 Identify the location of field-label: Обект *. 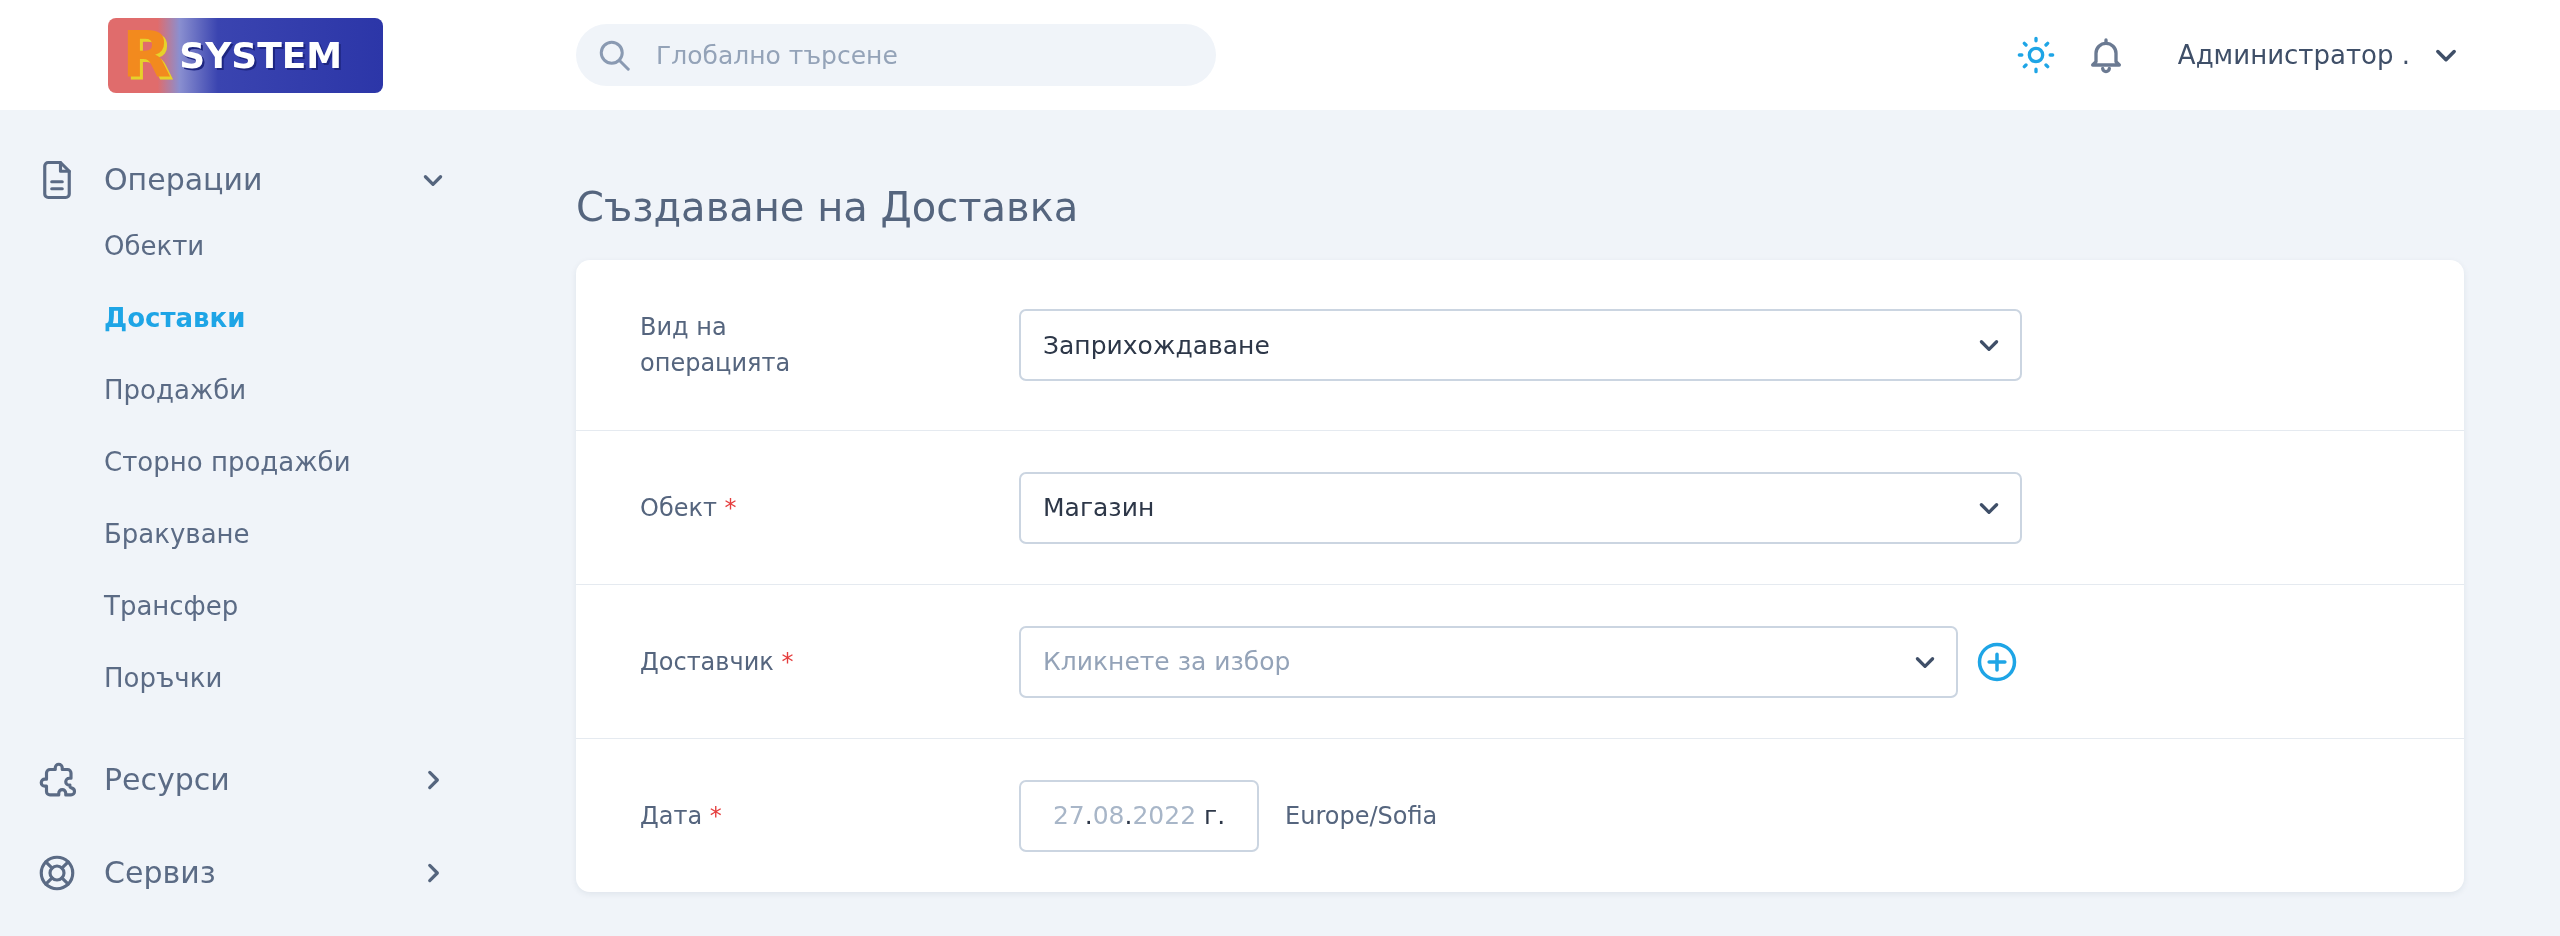
(689, 508).